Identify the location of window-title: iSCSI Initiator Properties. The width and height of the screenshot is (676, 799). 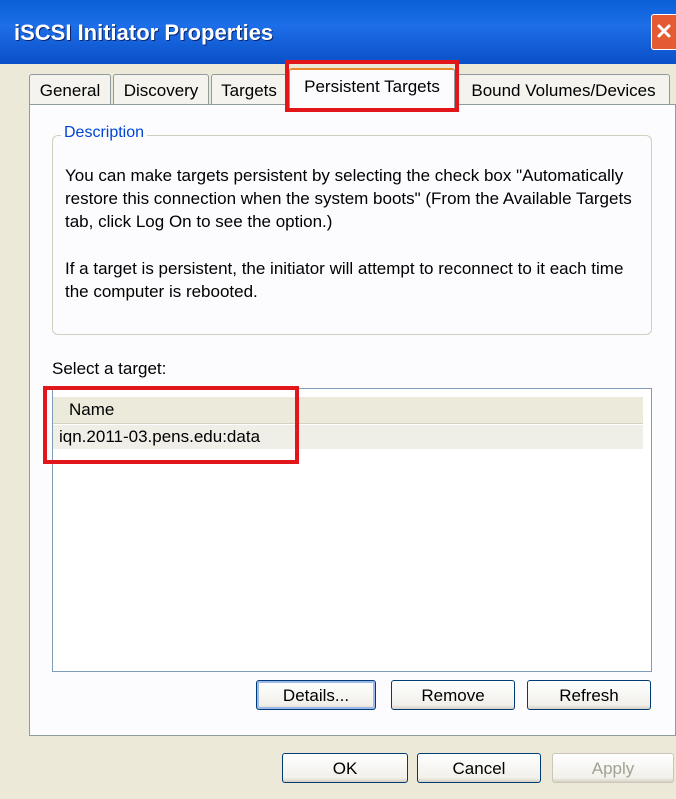
(144, 32).